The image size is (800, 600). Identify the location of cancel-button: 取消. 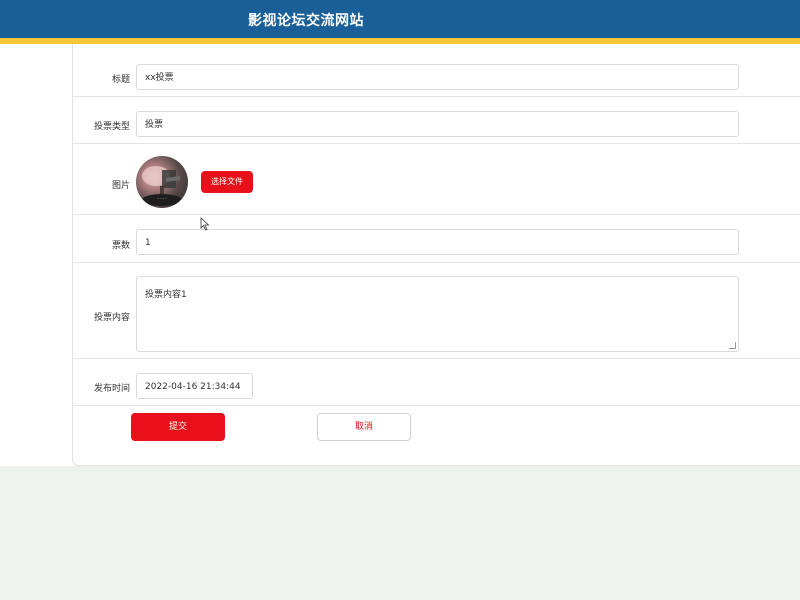
(364, 427).